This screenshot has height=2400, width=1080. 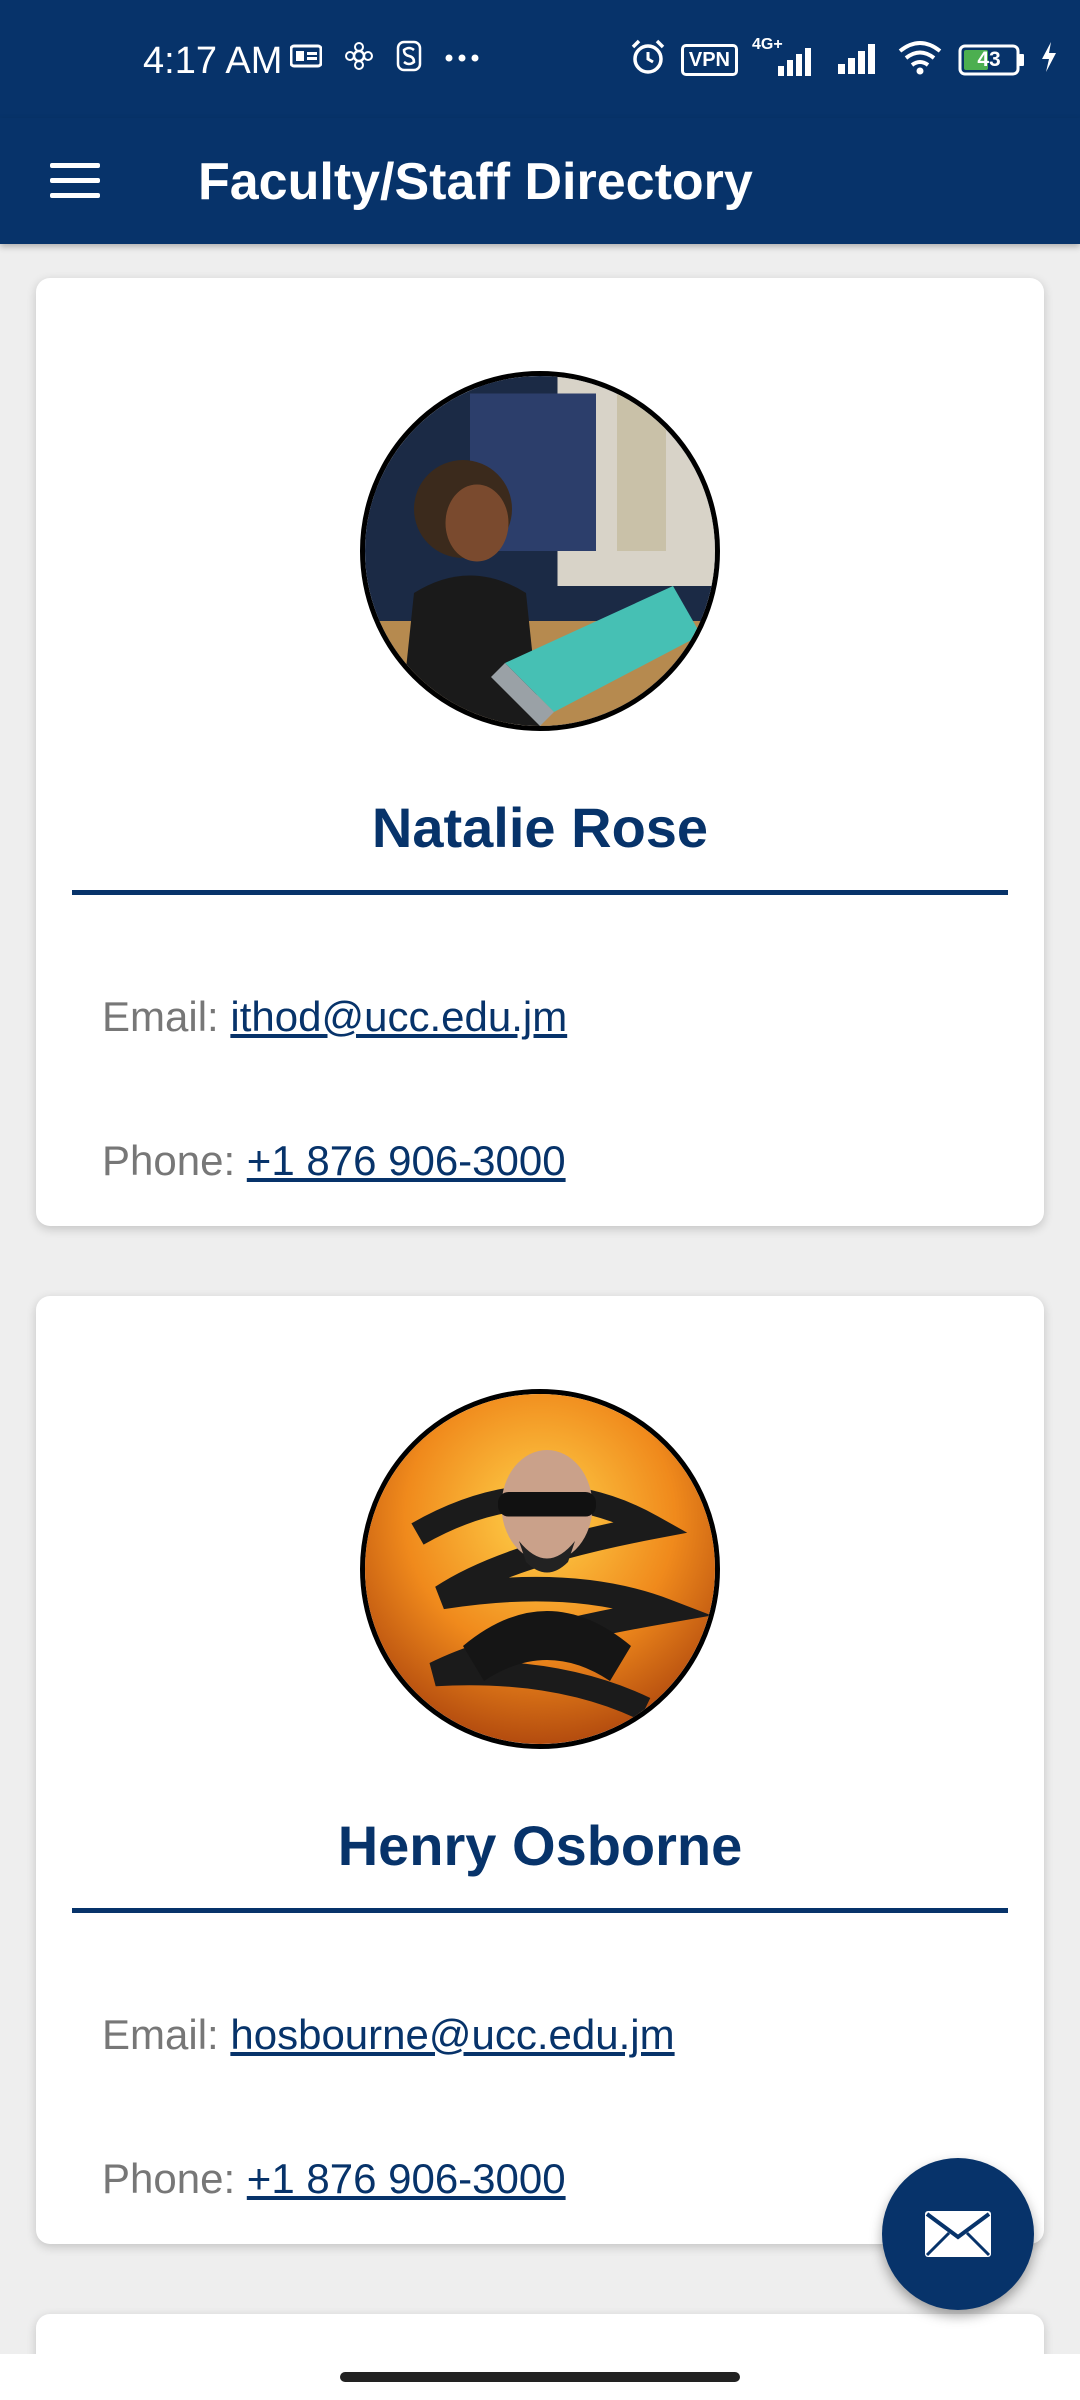 I want to click on status-bar: 4:17 AM VPN 4G+ 43, so click(x=540, y=59).